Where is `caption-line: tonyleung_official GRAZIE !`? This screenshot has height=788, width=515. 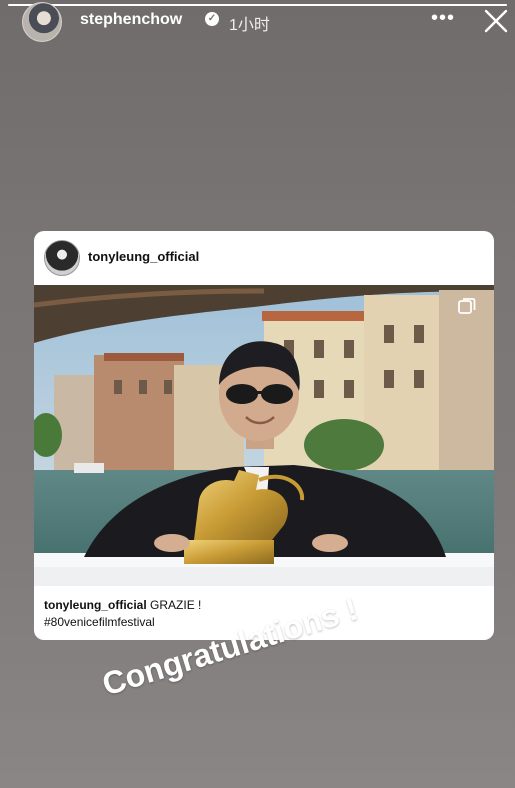 caption-line: tonyleung_official GRAZIE ! is located at coordinates (264, 605).